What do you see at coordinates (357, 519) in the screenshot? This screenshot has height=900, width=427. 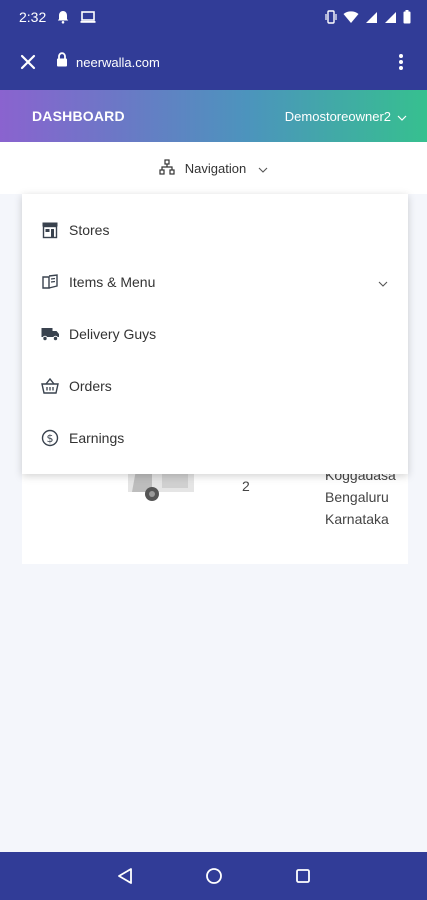 I see `address-line: Karnataka` at bounding box center [357, 519].